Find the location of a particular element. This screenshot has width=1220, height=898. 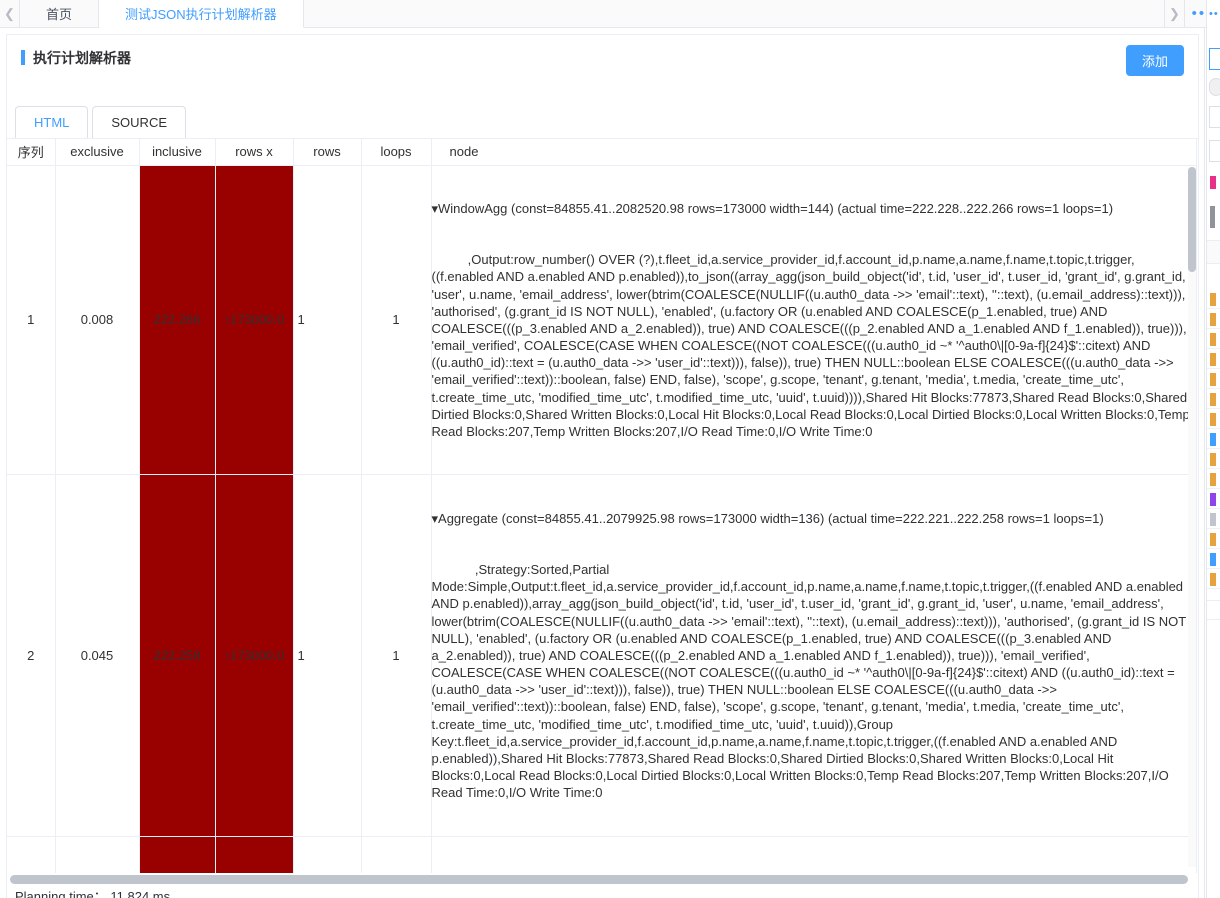

table-vertical-scrollbar is located at coordinates (1192, 517).